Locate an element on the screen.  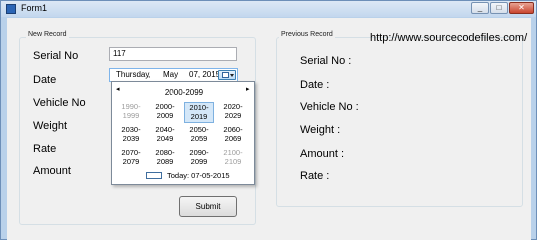
today-marker-icon is located at coordinates (154, 175).